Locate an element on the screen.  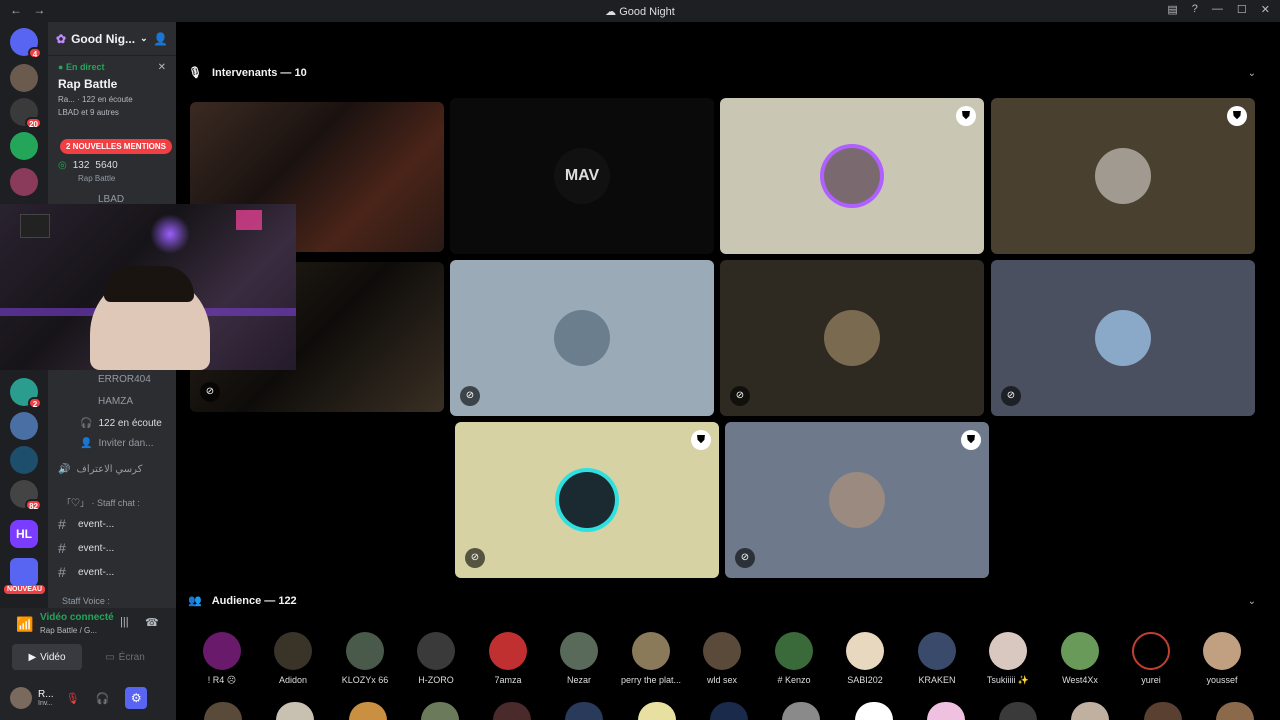
category-header: 「♡」 · Staff chat : is located at coordinates (101, 502).